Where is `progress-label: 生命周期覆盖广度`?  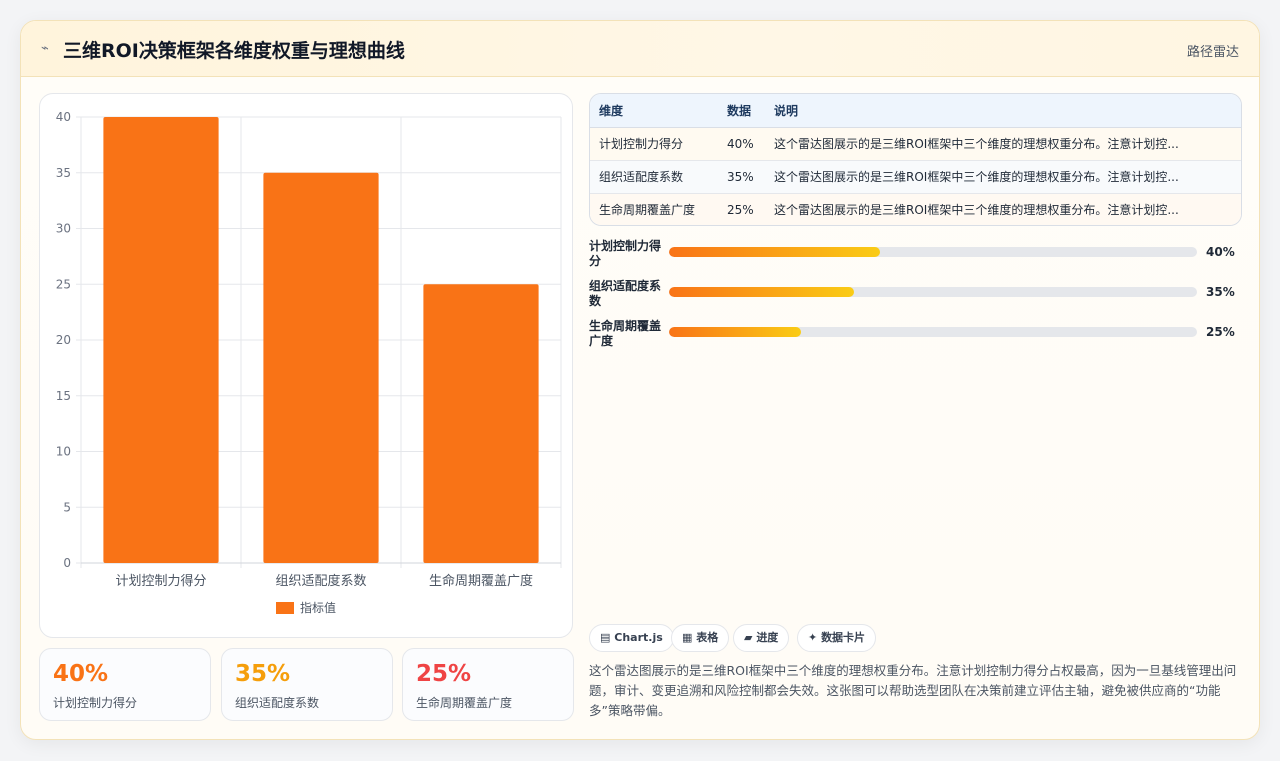 progress-label: 生命周期覆盖广度 is located at coordinates (625, 333).